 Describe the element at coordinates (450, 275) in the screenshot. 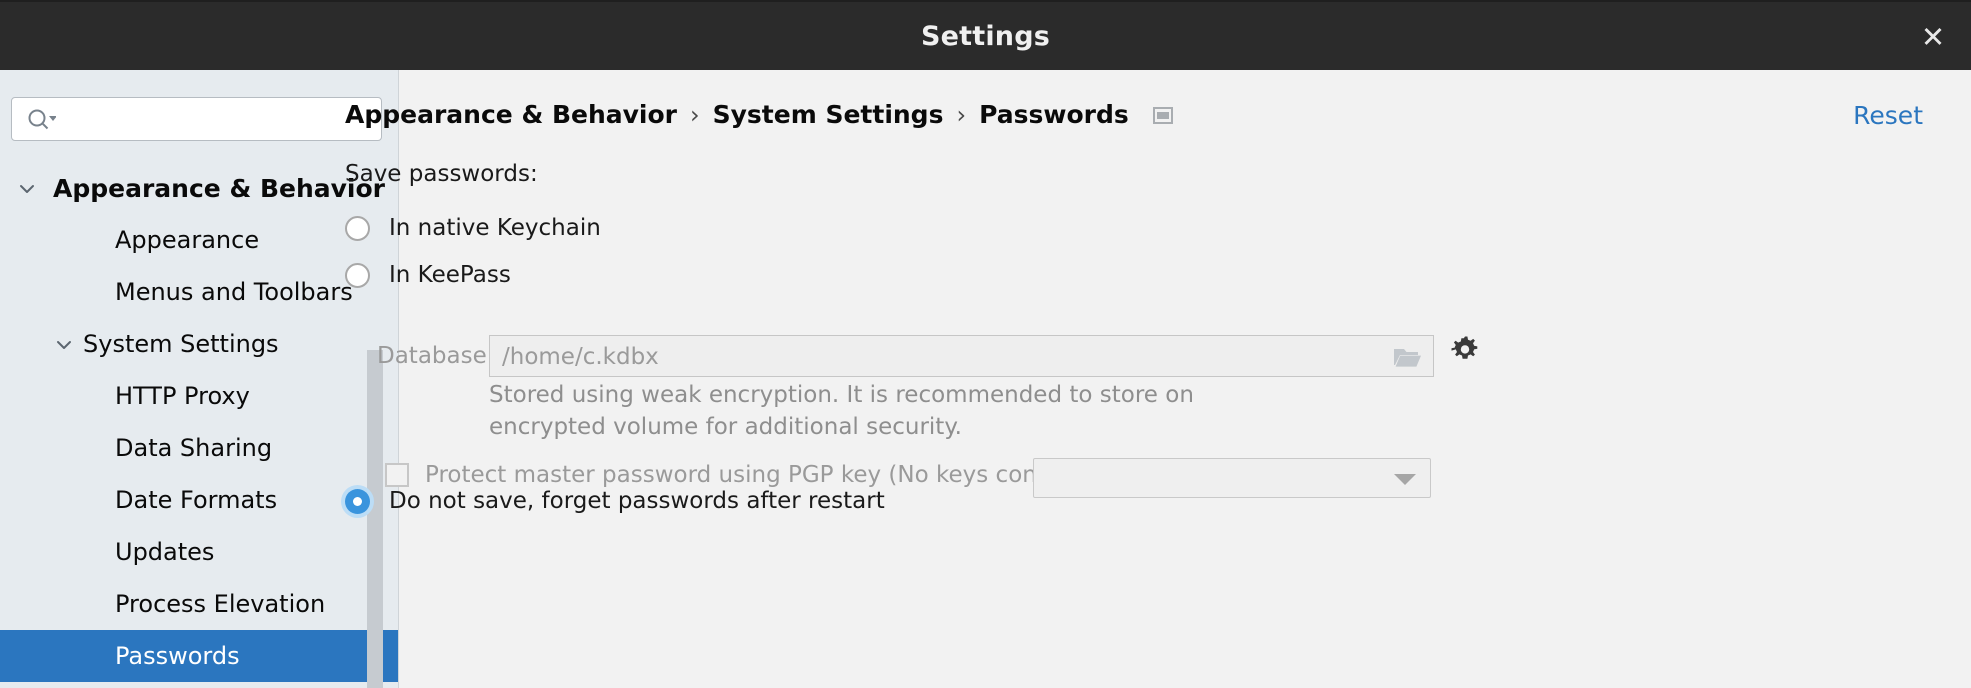

I see `radio-label-keepass: In KeePass` at that location.